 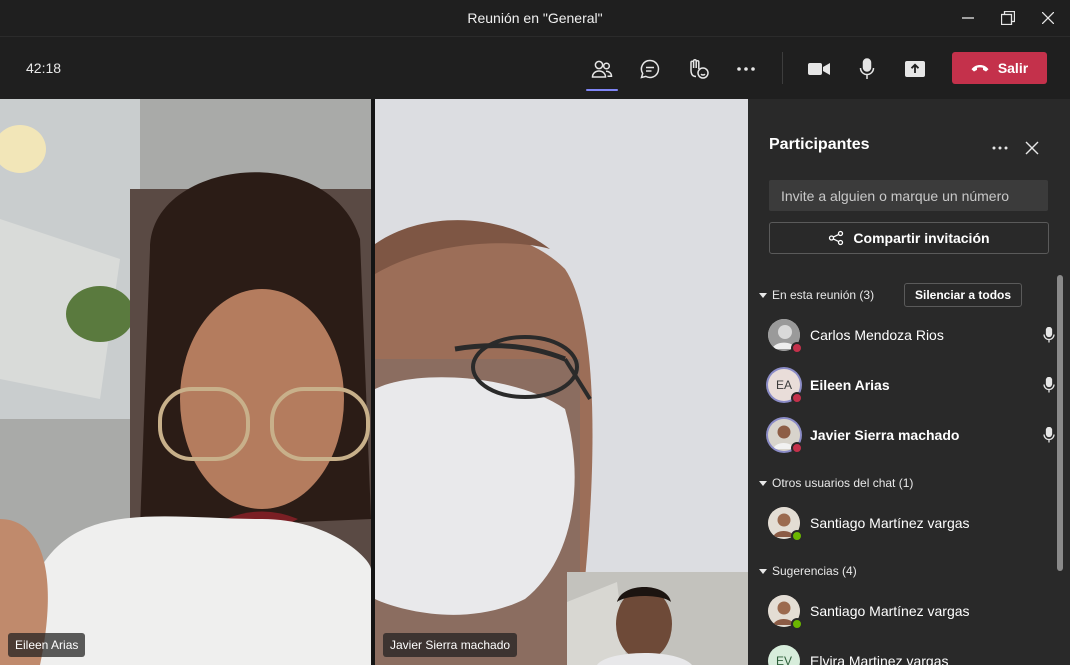 I want to click on section-suggestions: Sugerencias (4), so click(x=806, y=571).